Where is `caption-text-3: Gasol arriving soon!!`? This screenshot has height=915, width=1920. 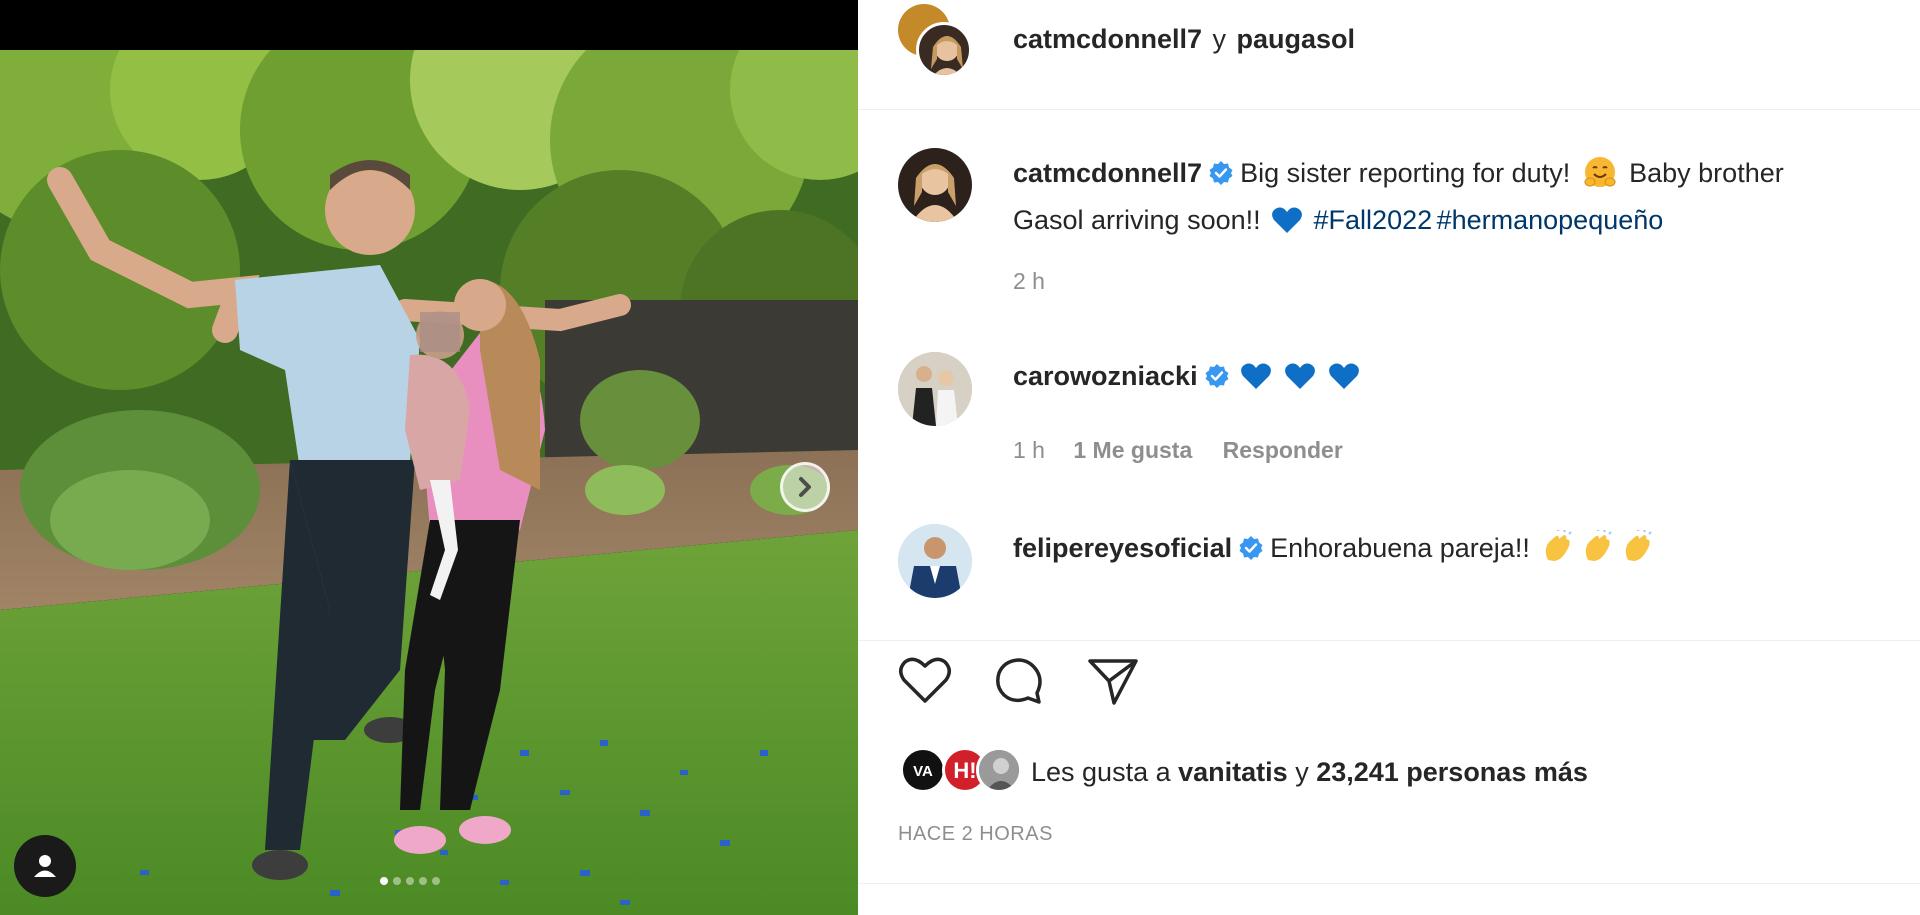 caption-text-3: Gasol arriving soon!! is located at coordinates (1137, 220).